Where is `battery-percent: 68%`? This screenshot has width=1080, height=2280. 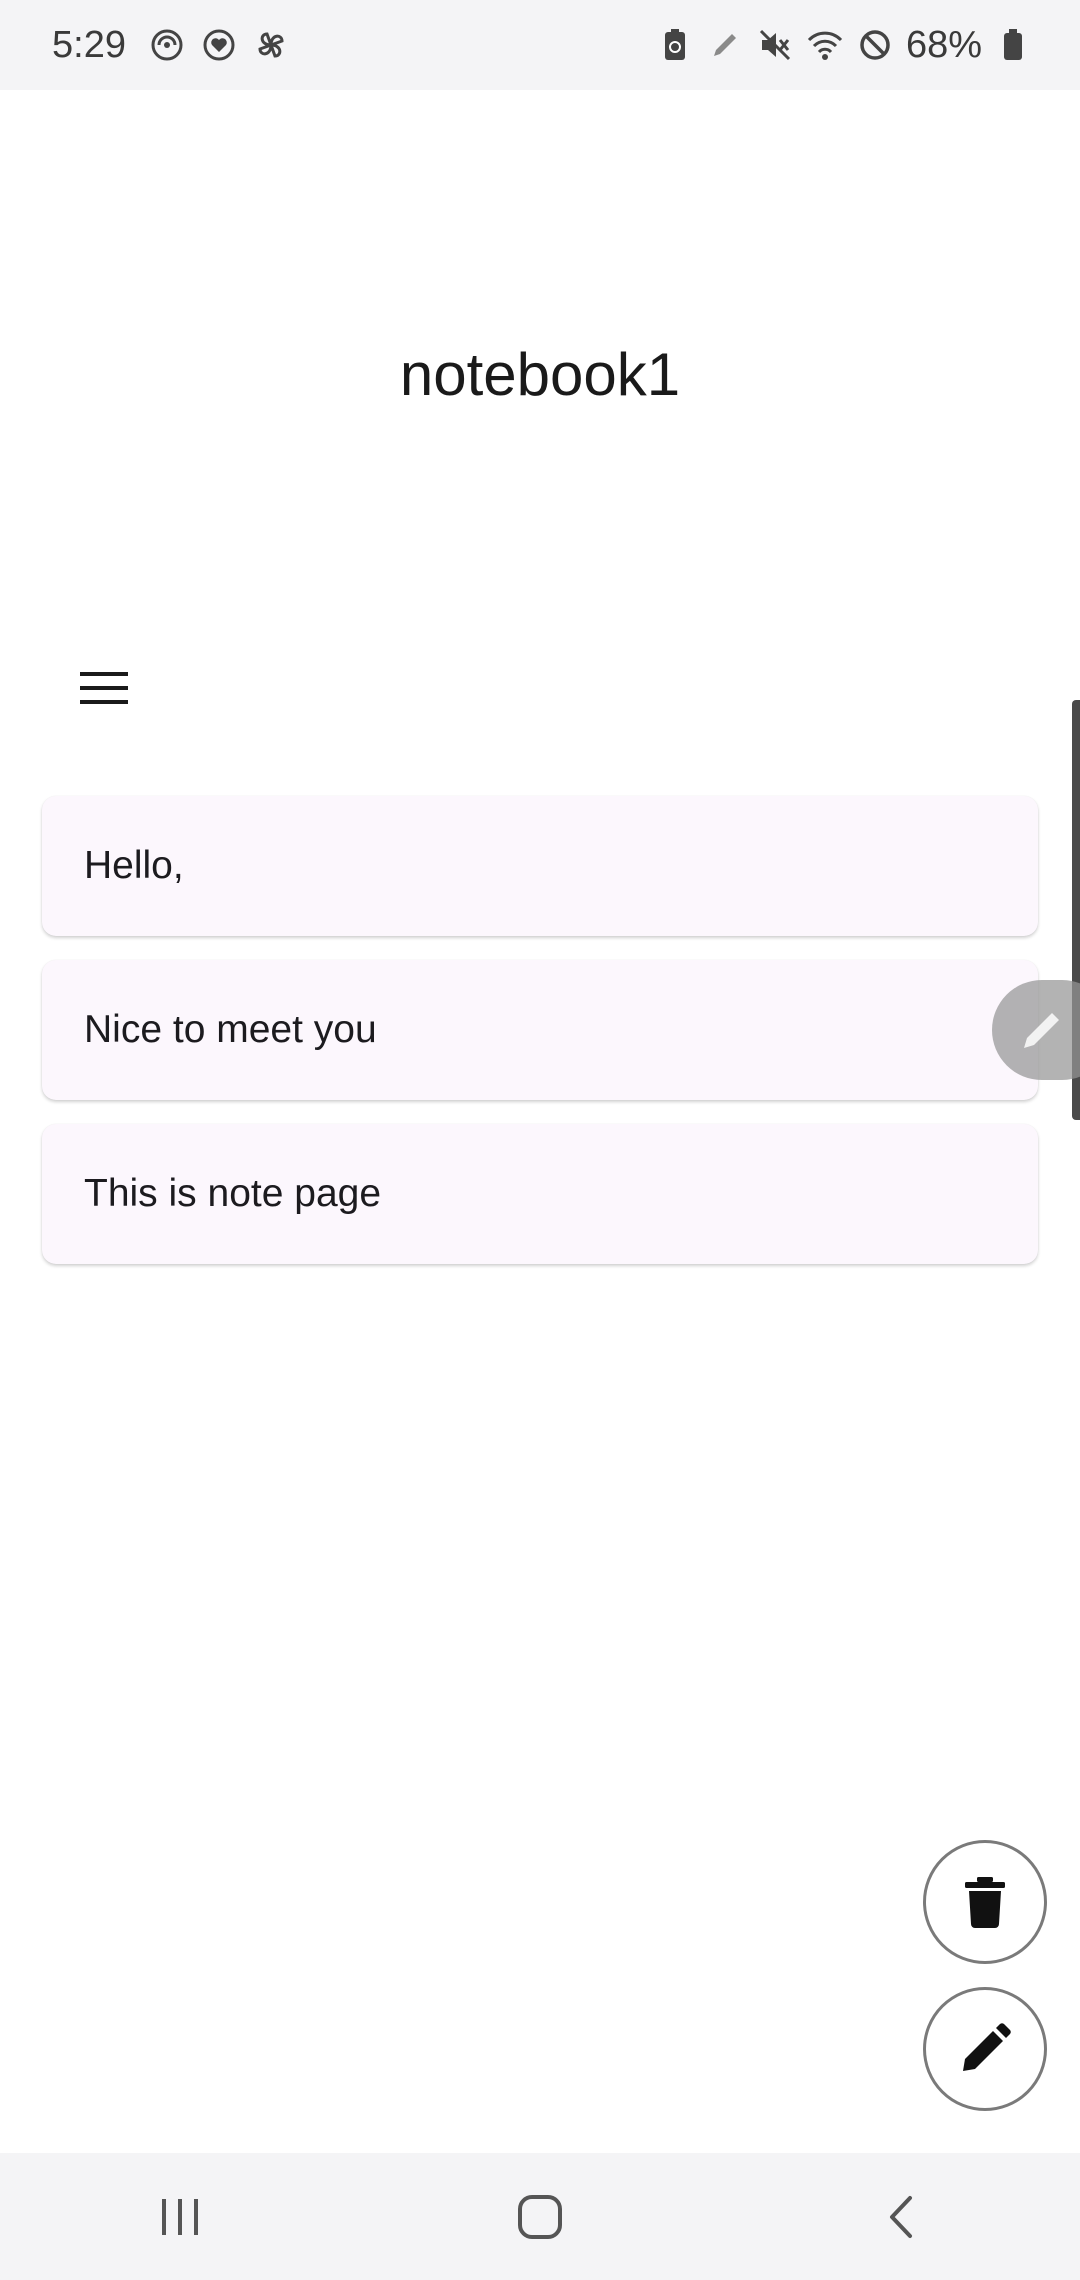 battery-percent: 68% is located at coordinates (943, 44).